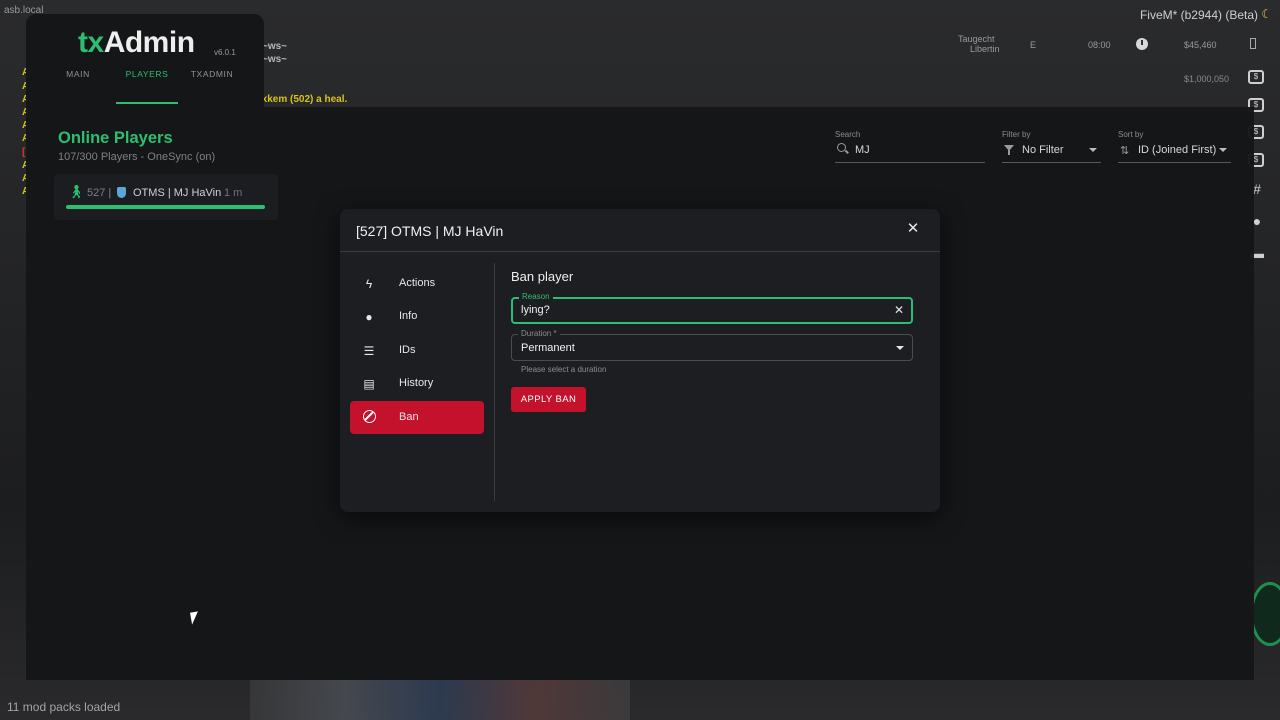 Image resolution: width=1280 pixels, height=720 pixels. Describe the element at coordinates (1200, 45) in the screenshot. I see `hud-cash: $45,460` at that location.